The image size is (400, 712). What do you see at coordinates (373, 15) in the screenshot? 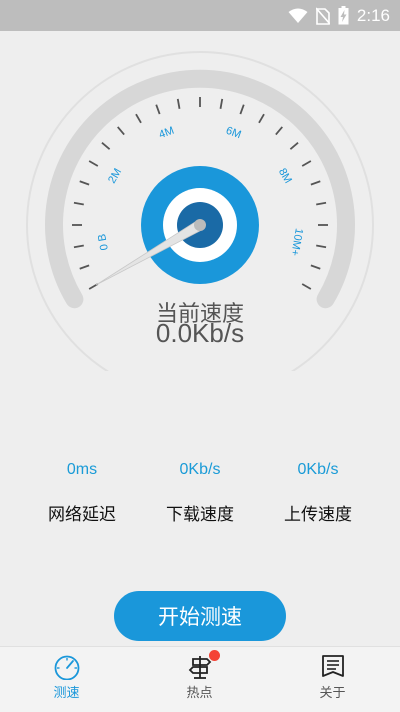
I see `status-time: 2:16` at bounding box center [373, 15].